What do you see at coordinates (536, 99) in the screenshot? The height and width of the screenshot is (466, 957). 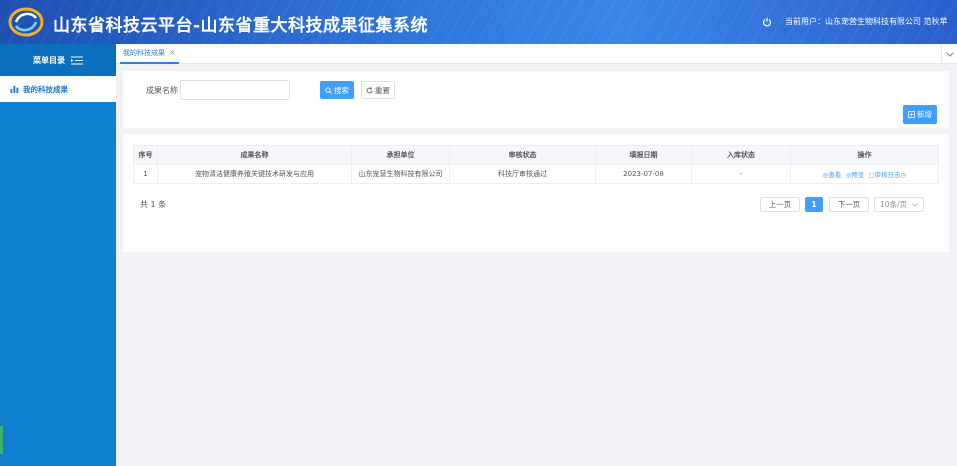 I see `search-panel: 成果名称 搜索 重置 新增` at bounding box center [536, 99].